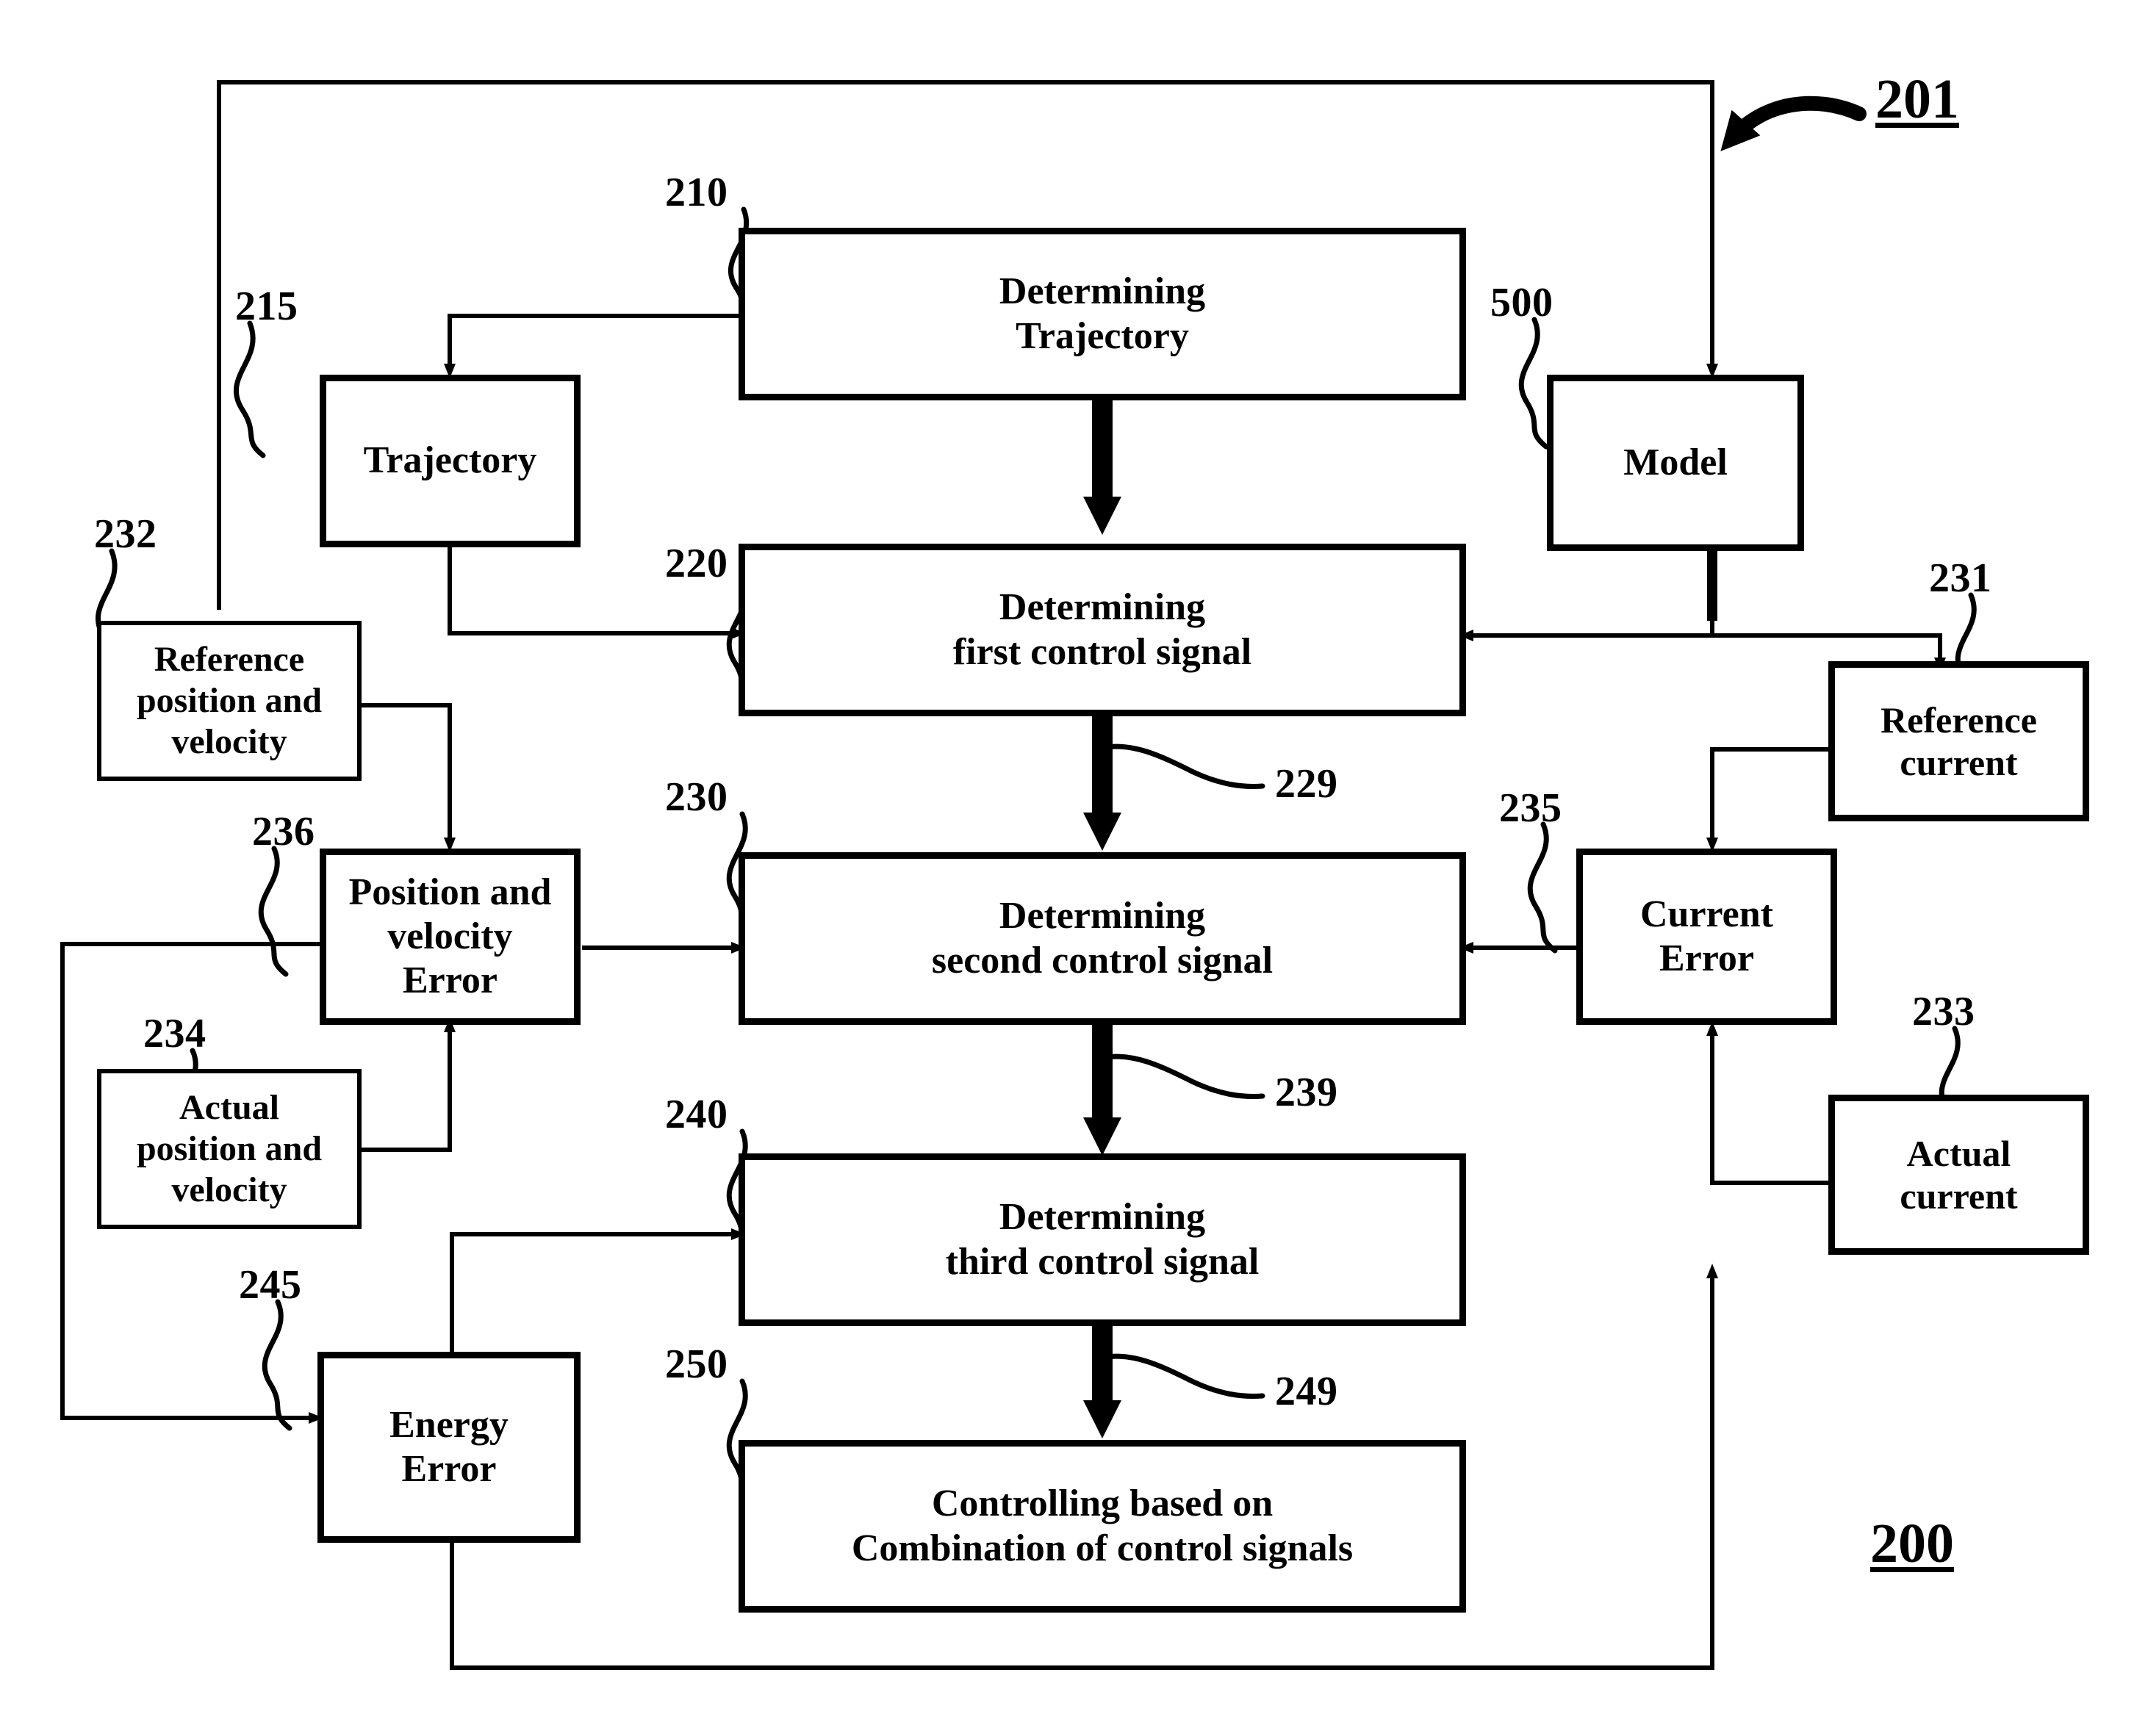  I want to click on ref-numeral-500: 500, so click(1521, 302).